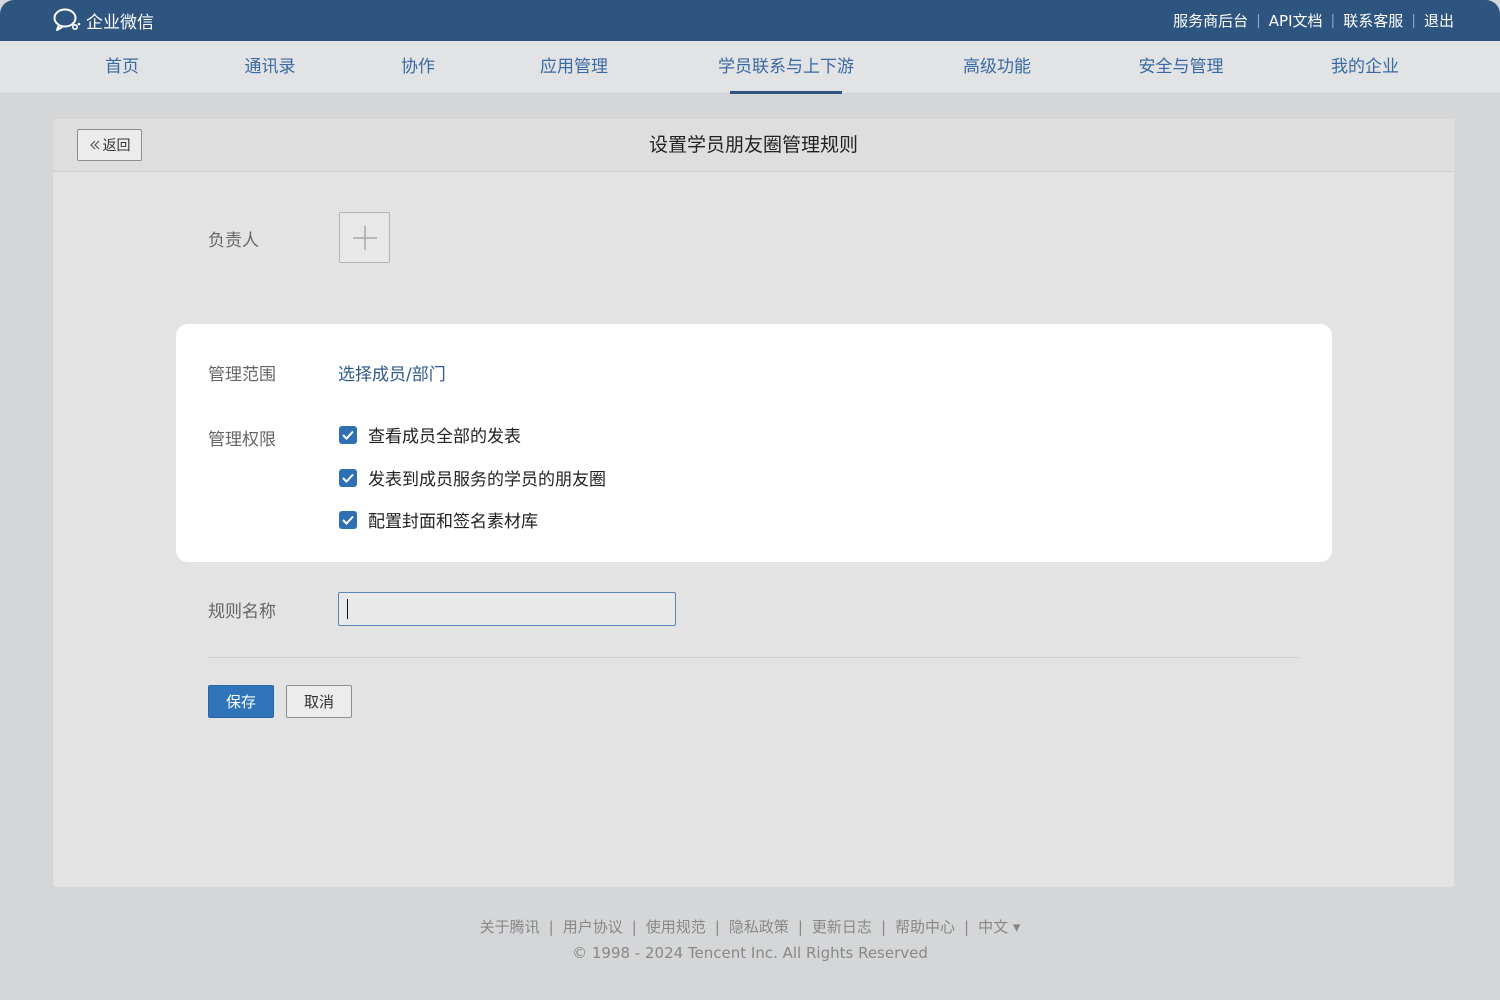 The image size is (1500, 1000). Describe the element at coordinates (319, 701) in the screenshot. I see `cancel-button: 取消` at that location.